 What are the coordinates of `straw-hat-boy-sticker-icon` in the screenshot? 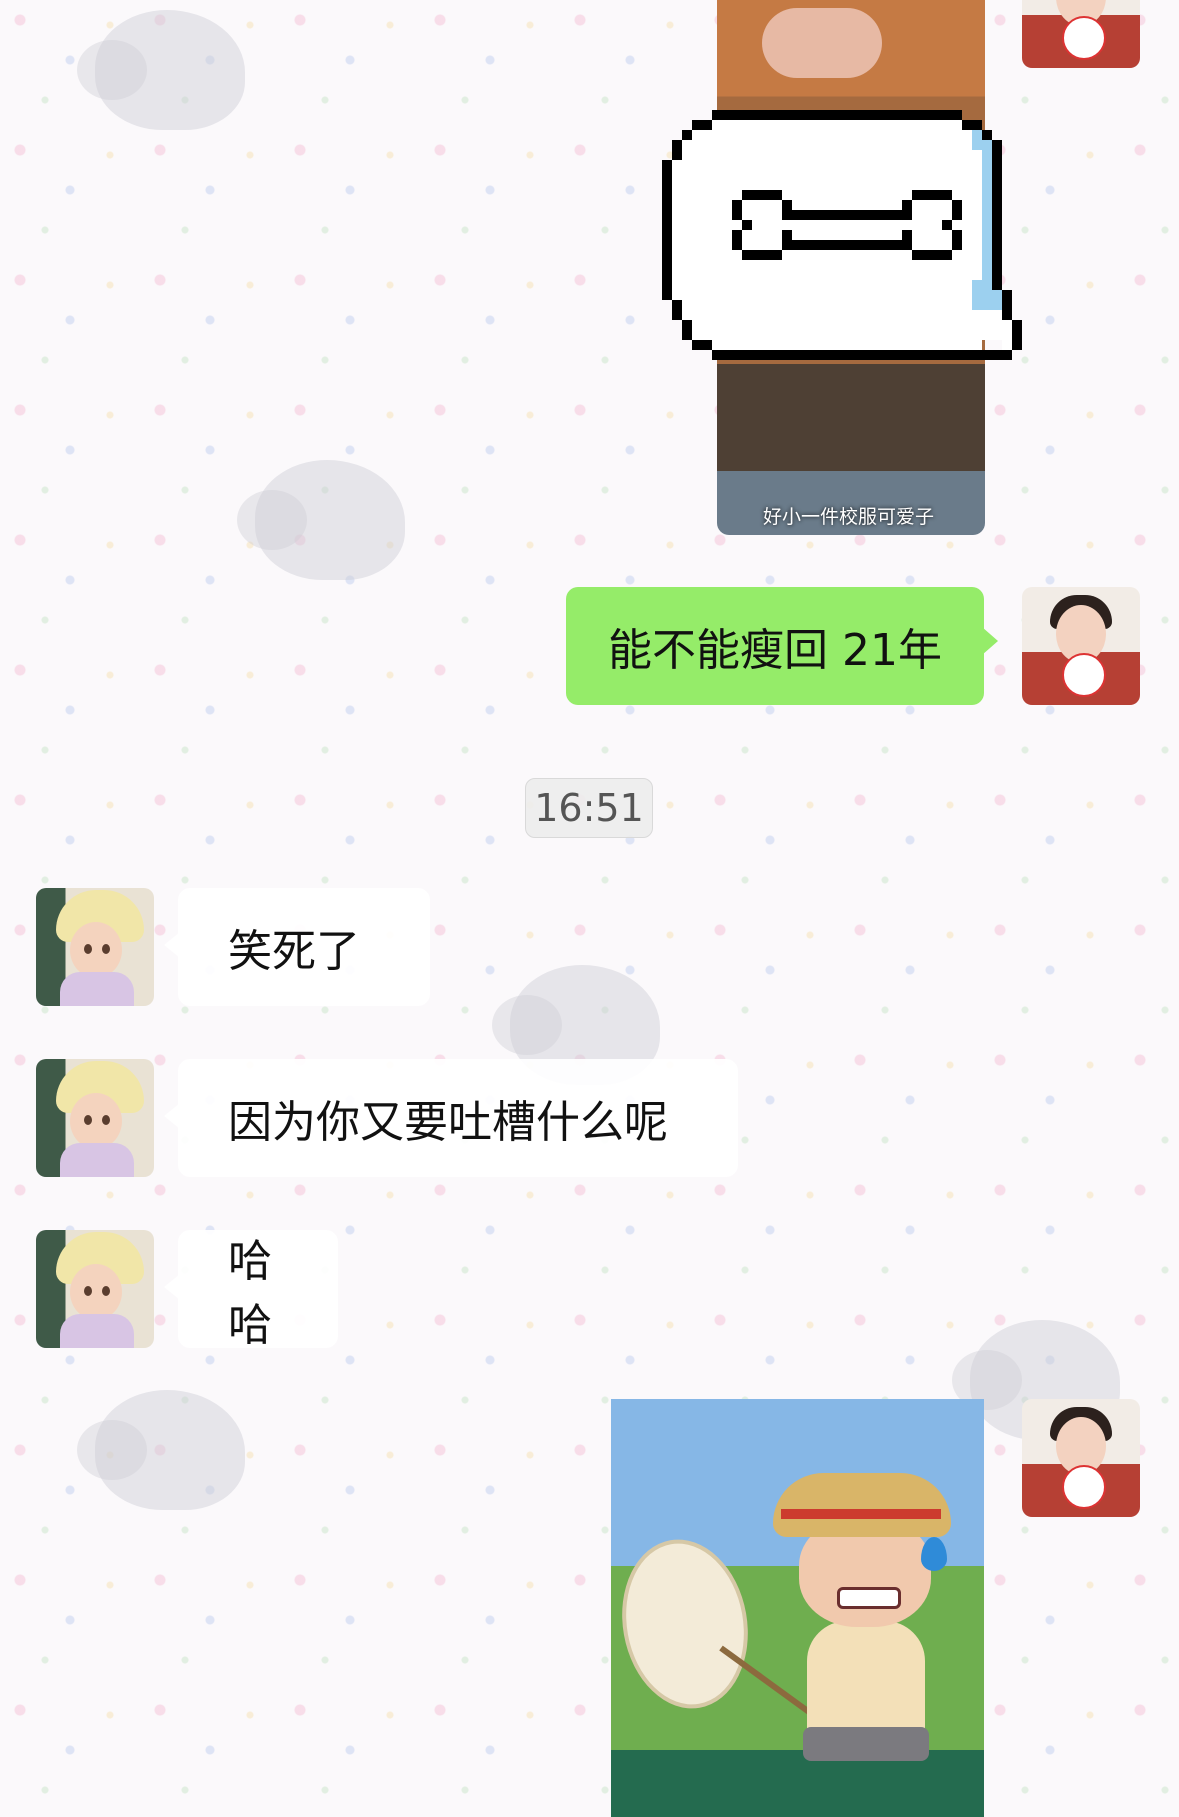 It's located at (797, 1608).